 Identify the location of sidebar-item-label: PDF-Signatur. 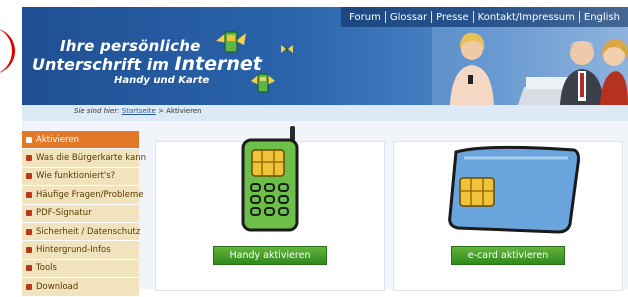
(64, 213).